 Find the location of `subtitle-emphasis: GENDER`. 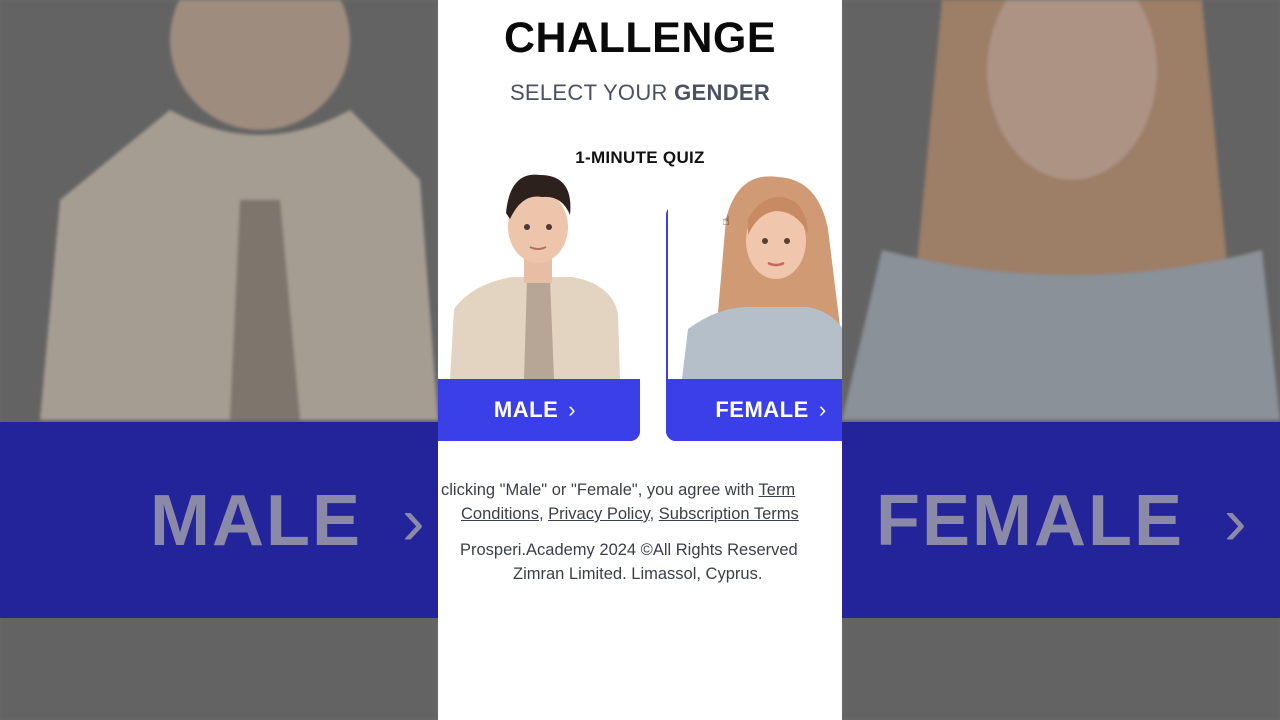

subtitle-emphasis: GENDER is located at coordinates (722, 92).